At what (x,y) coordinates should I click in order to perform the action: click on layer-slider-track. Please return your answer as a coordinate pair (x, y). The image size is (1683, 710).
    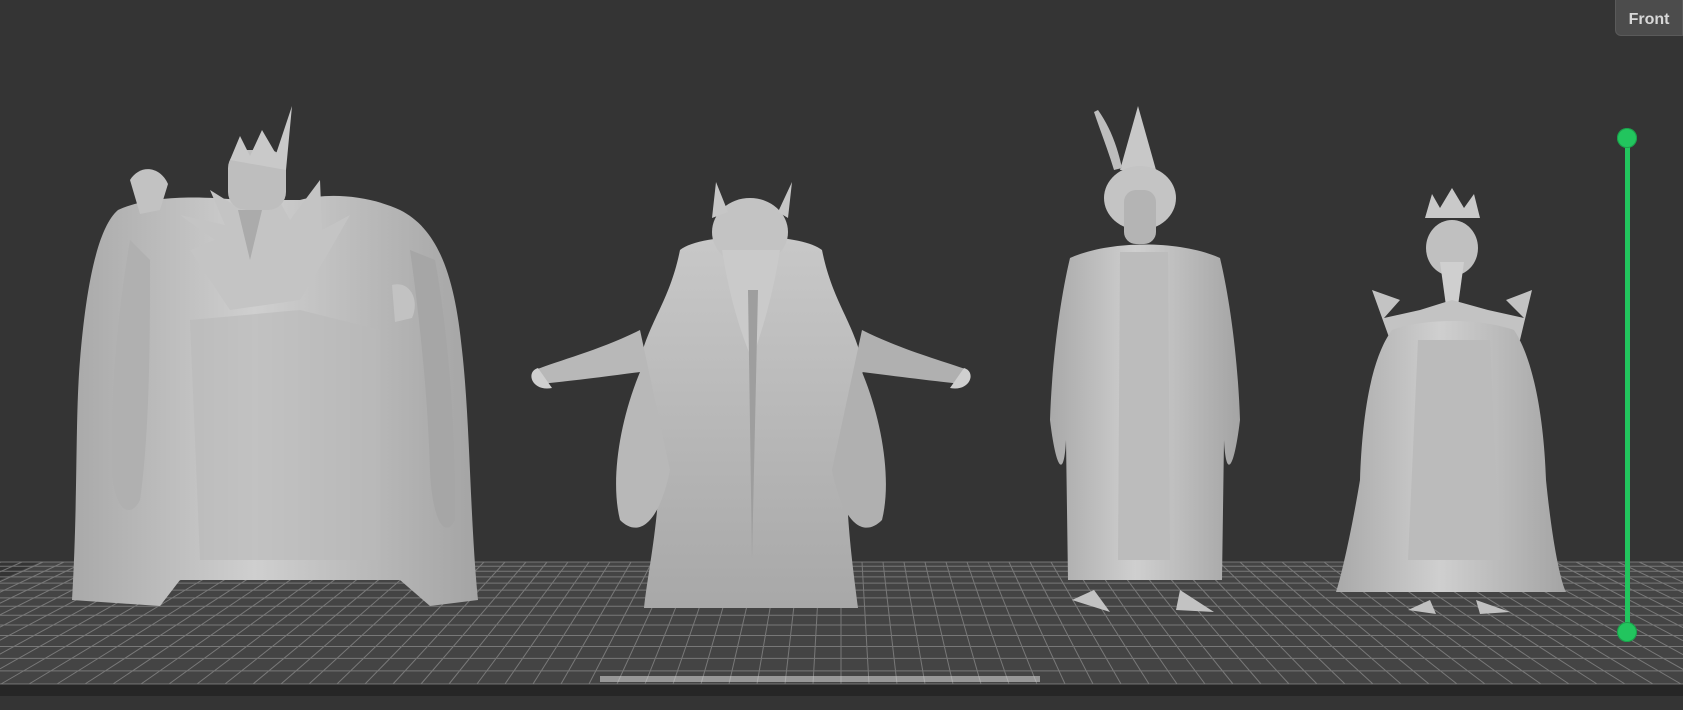
    Looking at the image, I should click on (1627, 385).